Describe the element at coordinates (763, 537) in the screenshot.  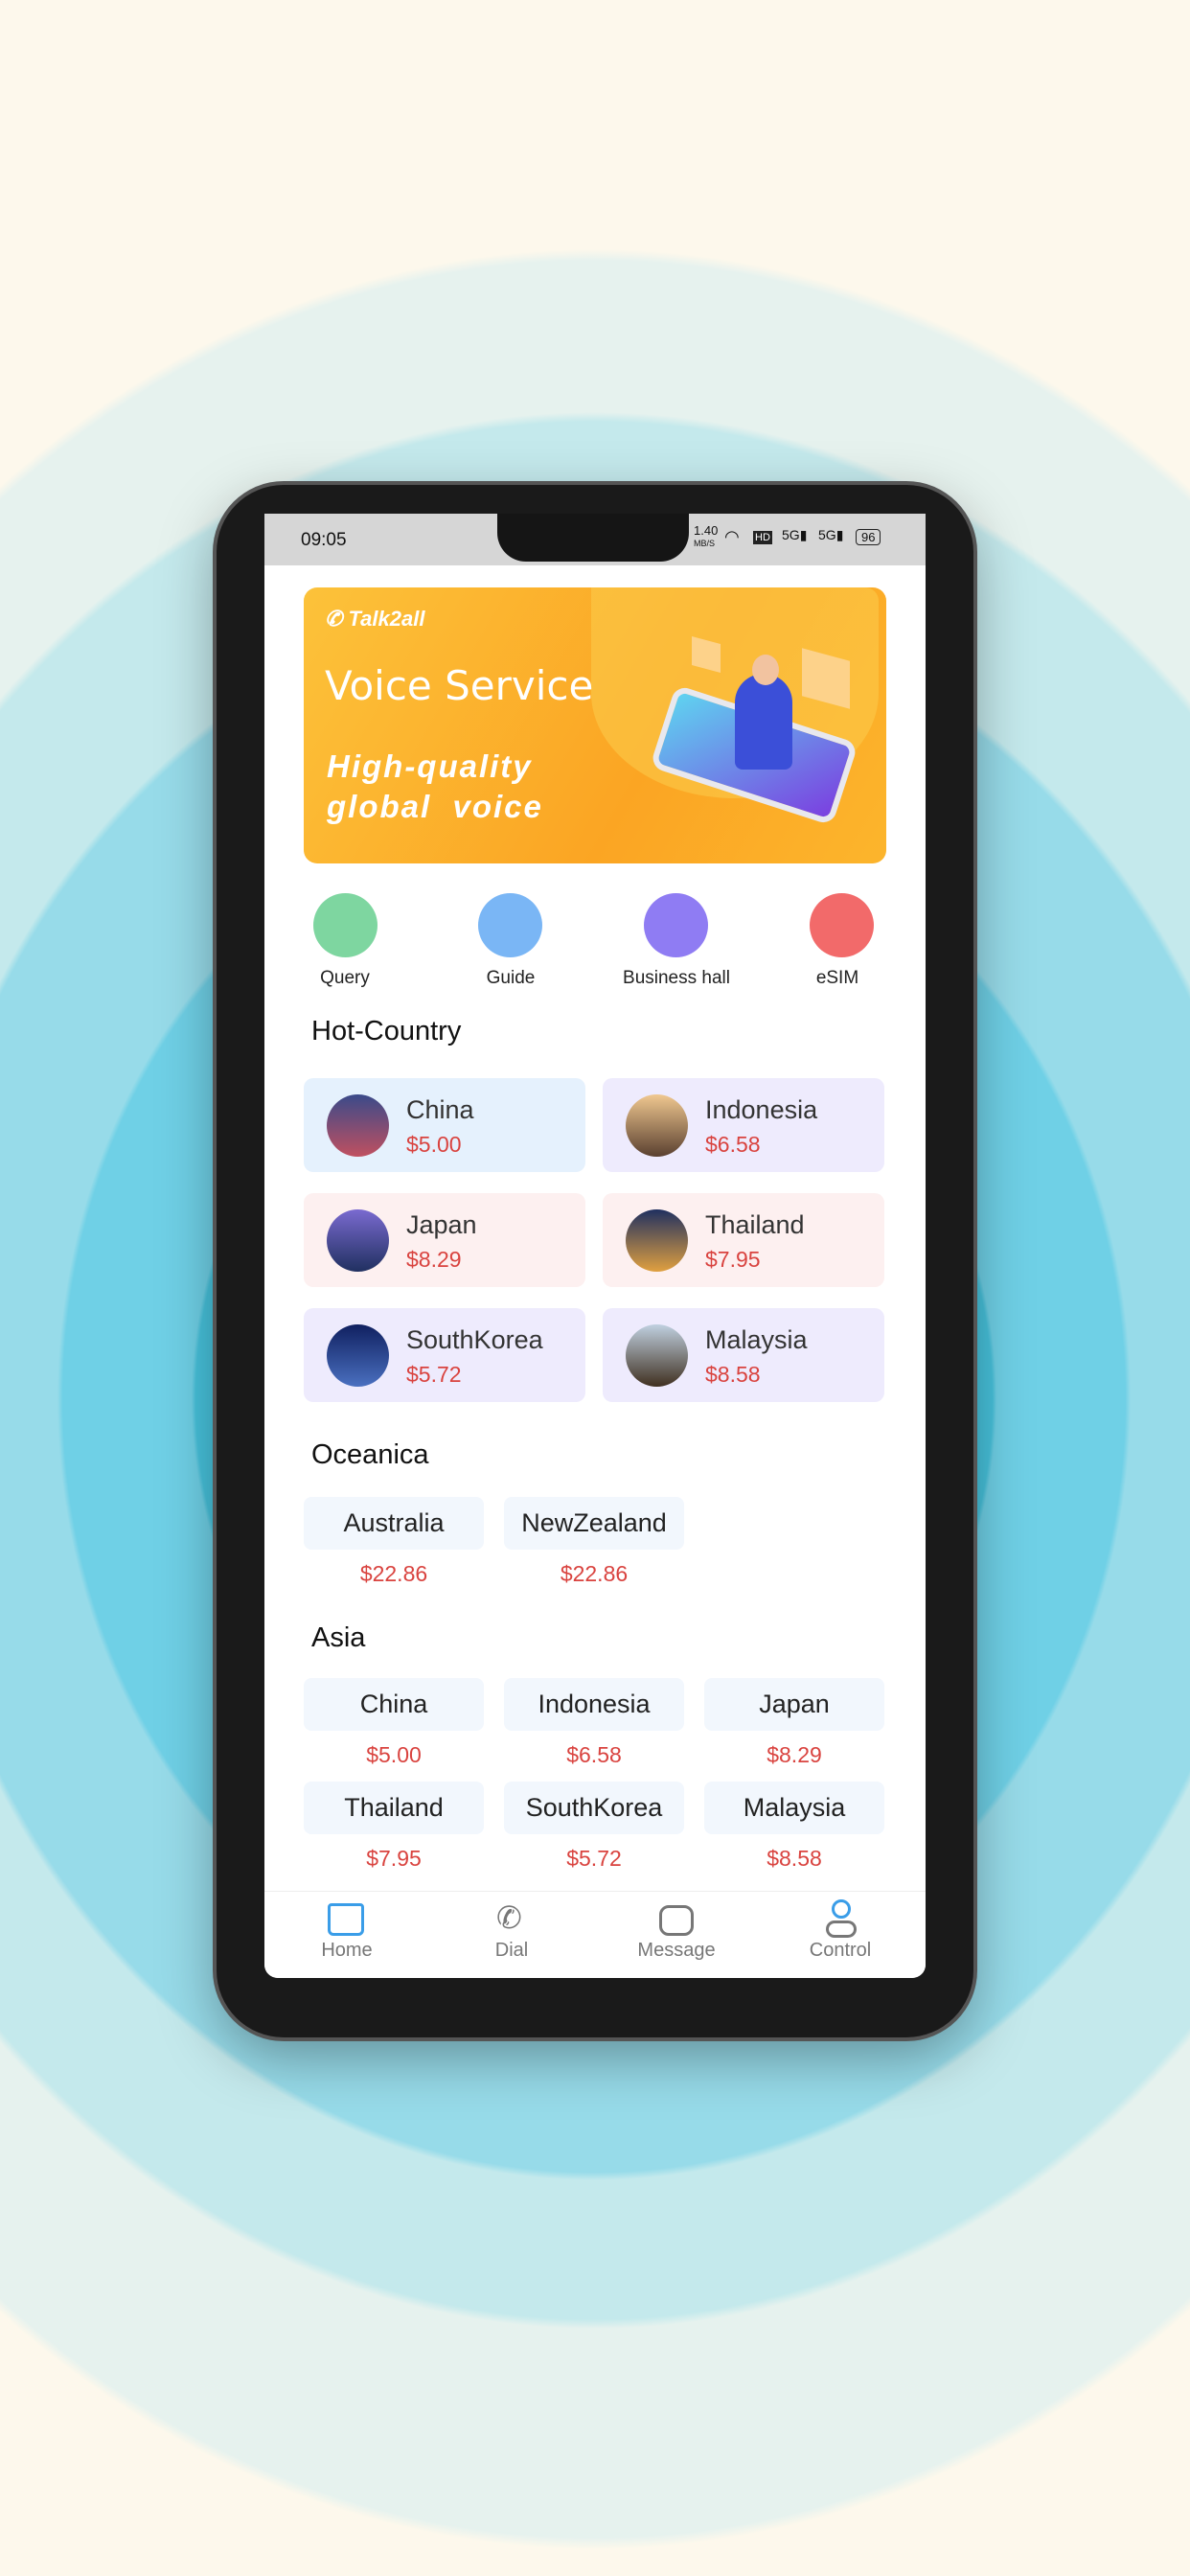
I see `hd-icon: HD` at that location.